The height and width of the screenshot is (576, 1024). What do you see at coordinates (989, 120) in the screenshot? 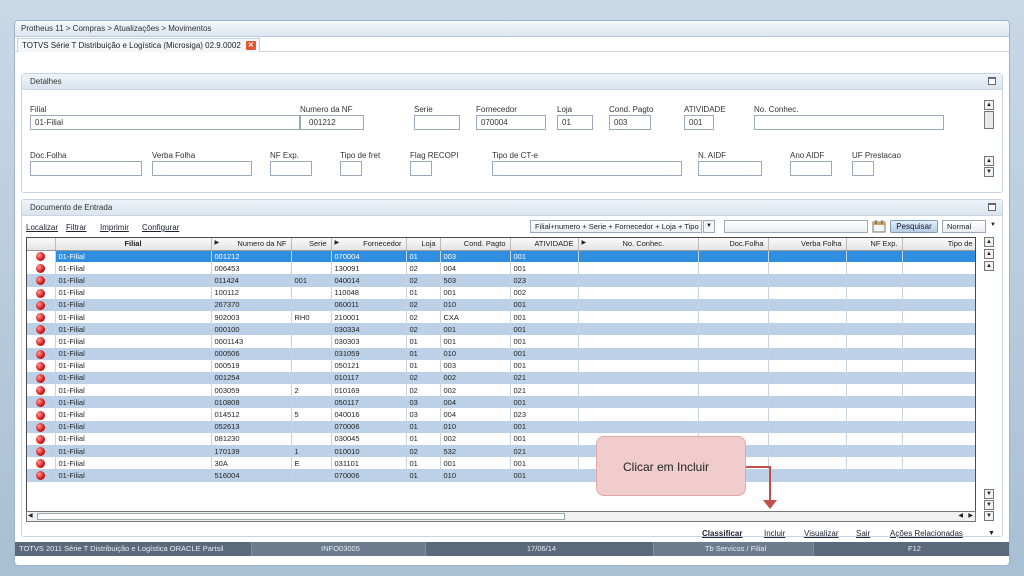
I see `scroll-track` at bounding box center [989, 120].